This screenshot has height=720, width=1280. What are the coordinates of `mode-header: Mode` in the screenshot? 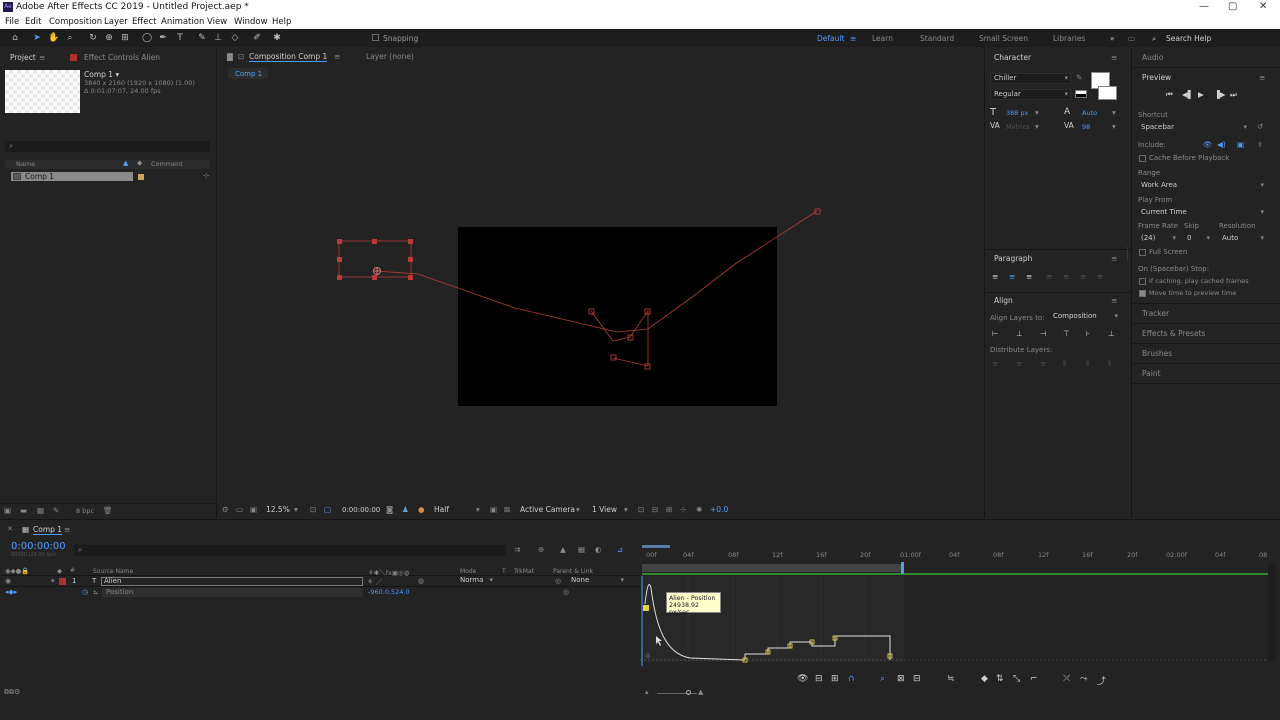 It's located at (468, 571).